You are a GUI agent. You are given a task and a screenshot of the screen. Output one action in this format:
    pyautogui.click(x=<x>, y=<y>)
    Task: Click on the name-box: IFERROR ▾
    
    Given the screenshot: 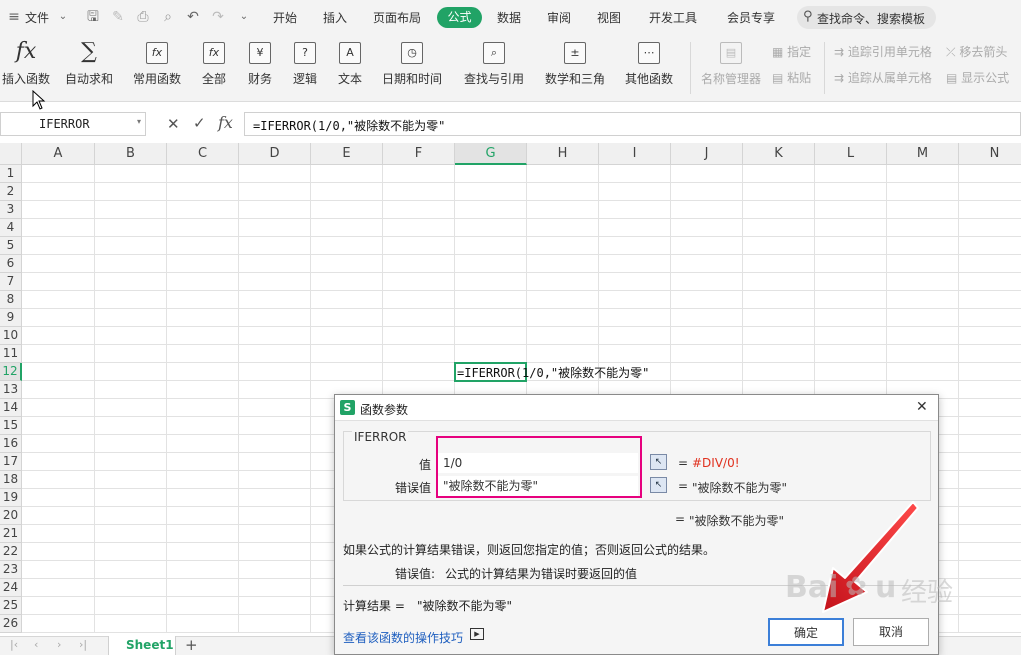 What is the action you would take?
    pyautogui.click(x=73, y=124)
    